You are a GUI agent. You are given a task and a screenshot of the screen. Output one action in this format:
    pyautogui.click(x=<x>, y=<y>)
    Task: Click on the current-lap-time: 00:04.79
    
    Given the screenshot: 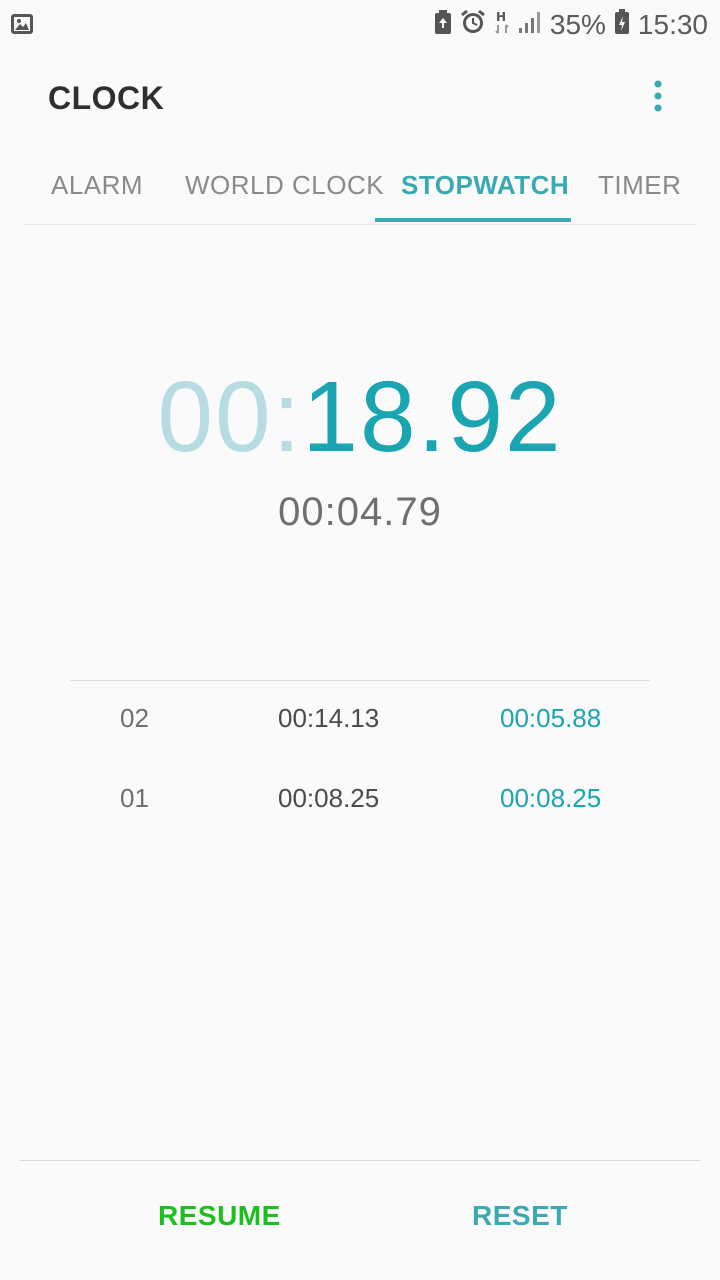 What is the action you would take?
    pyautogui.click(x=360, y=512)
    